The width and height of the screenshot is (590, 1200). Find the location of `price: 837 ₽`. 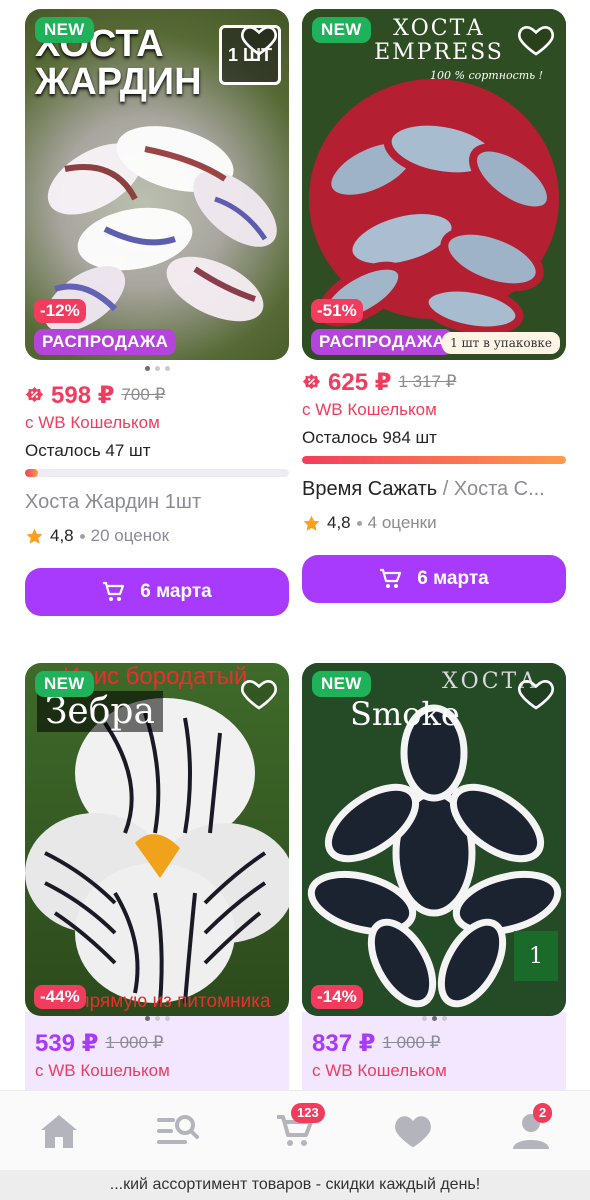

price: 837 ₽ is located at coordinates (344, 1043).